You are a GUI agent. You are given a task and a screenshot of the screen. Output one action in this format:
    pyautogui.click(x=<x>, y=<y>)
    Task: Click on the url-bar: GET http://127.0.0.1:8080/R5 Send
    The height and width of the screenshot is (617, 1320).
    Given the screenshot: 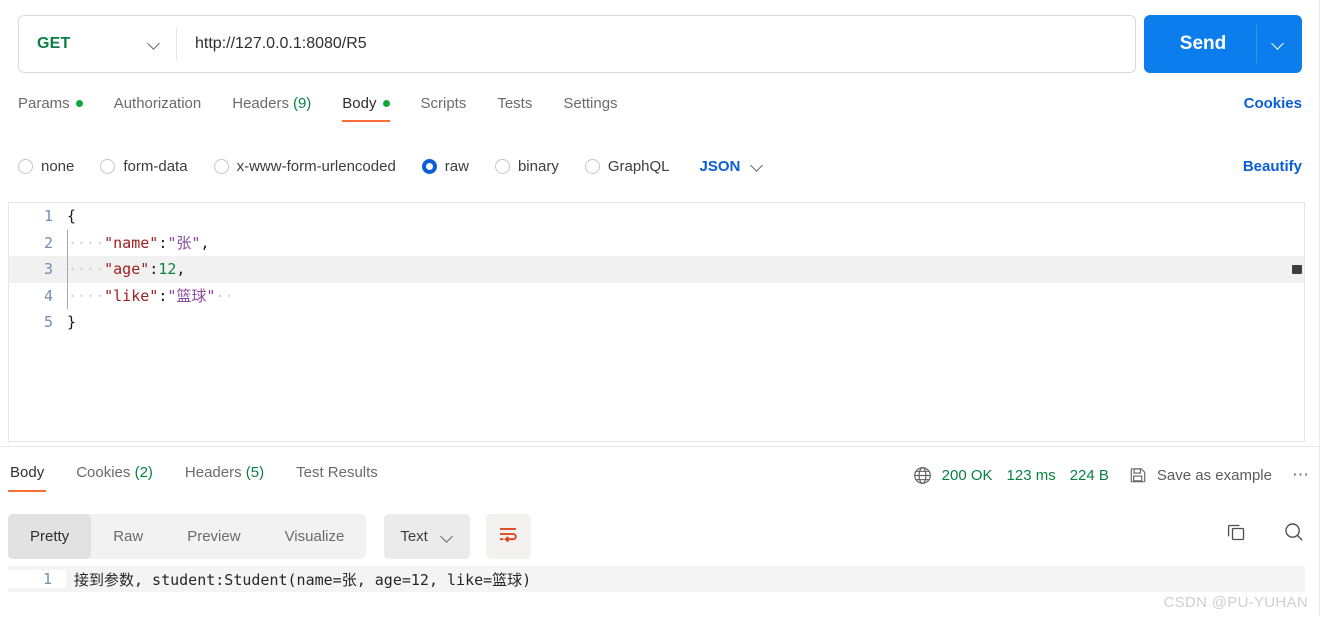 What is the action you would take?
    pyautogui.click(x=660, y=44)
    